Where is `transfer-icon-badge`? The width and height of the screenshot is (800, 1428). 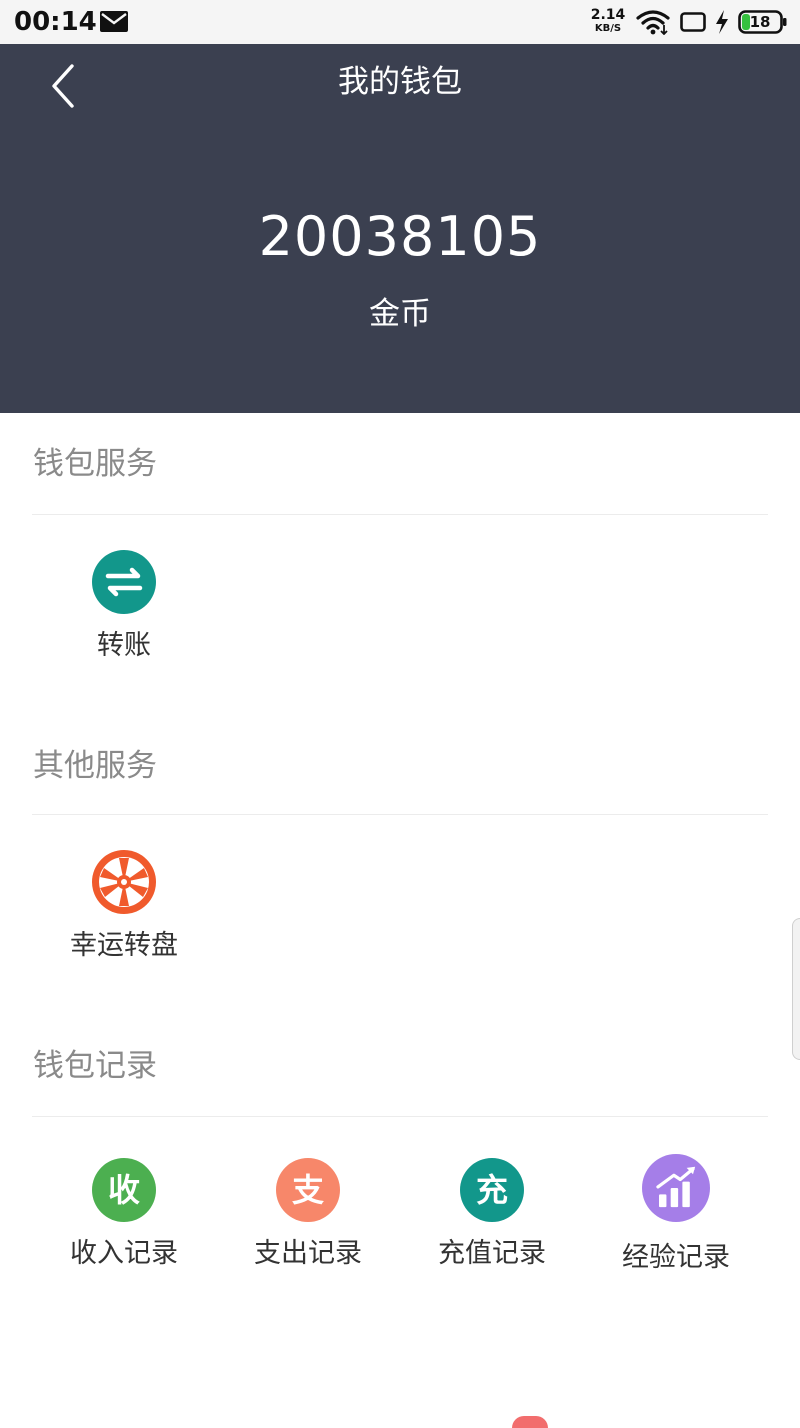 transfer-icon-badge is located at coordinates (124, 582).